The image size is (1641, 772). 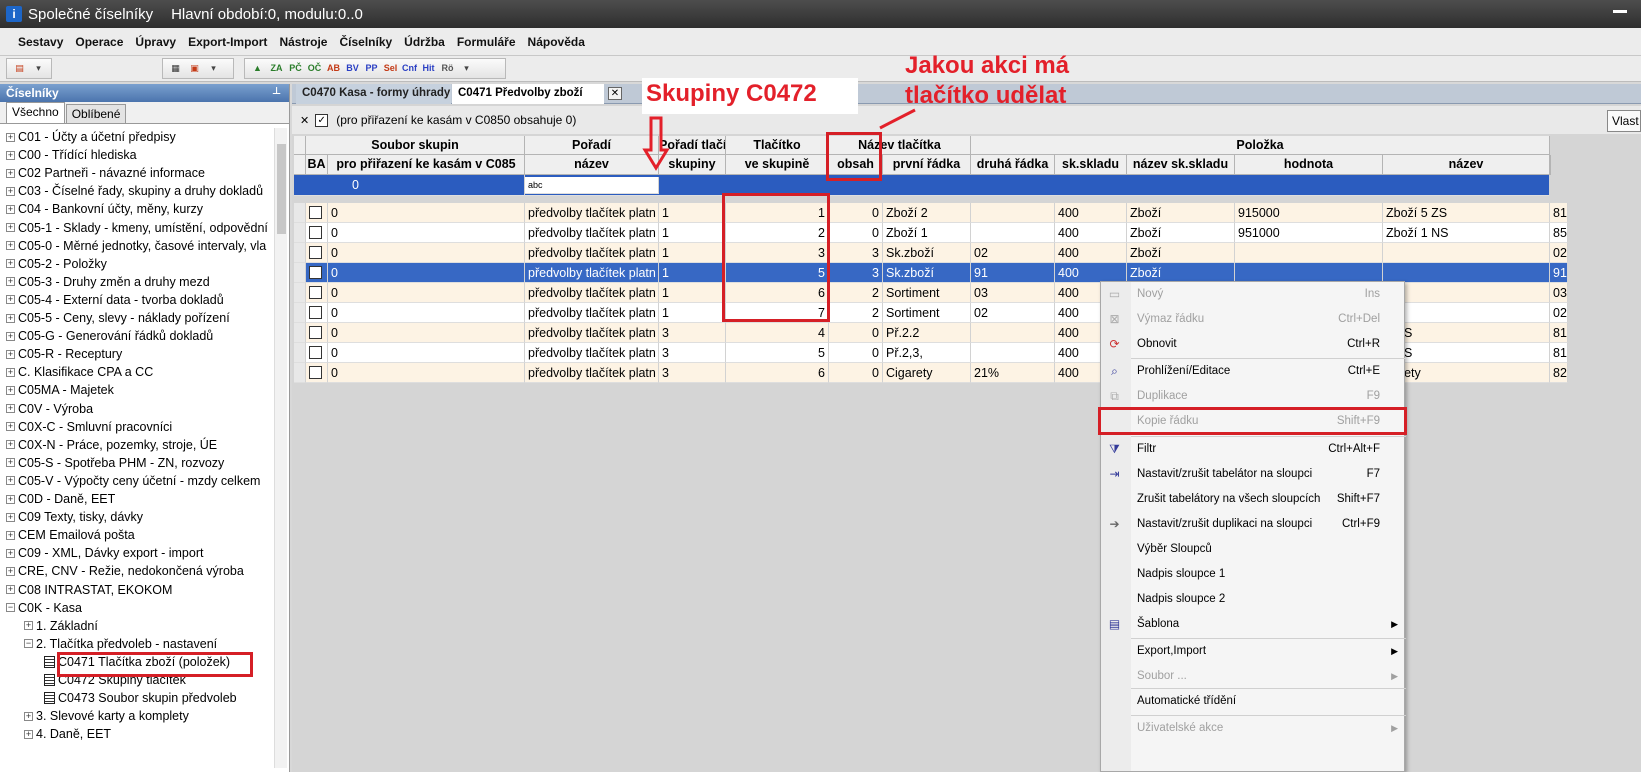 What do you see at coordinates (897, 119) in the screenshot?
I see `annotation-arrow-line` at bounding box center [897, 119].